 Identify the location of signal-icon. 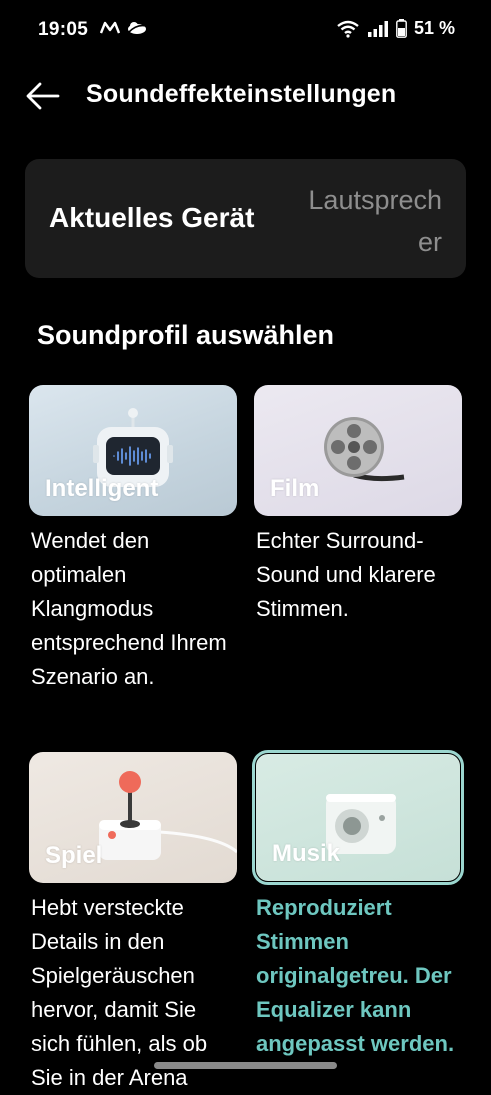
(377, 28).